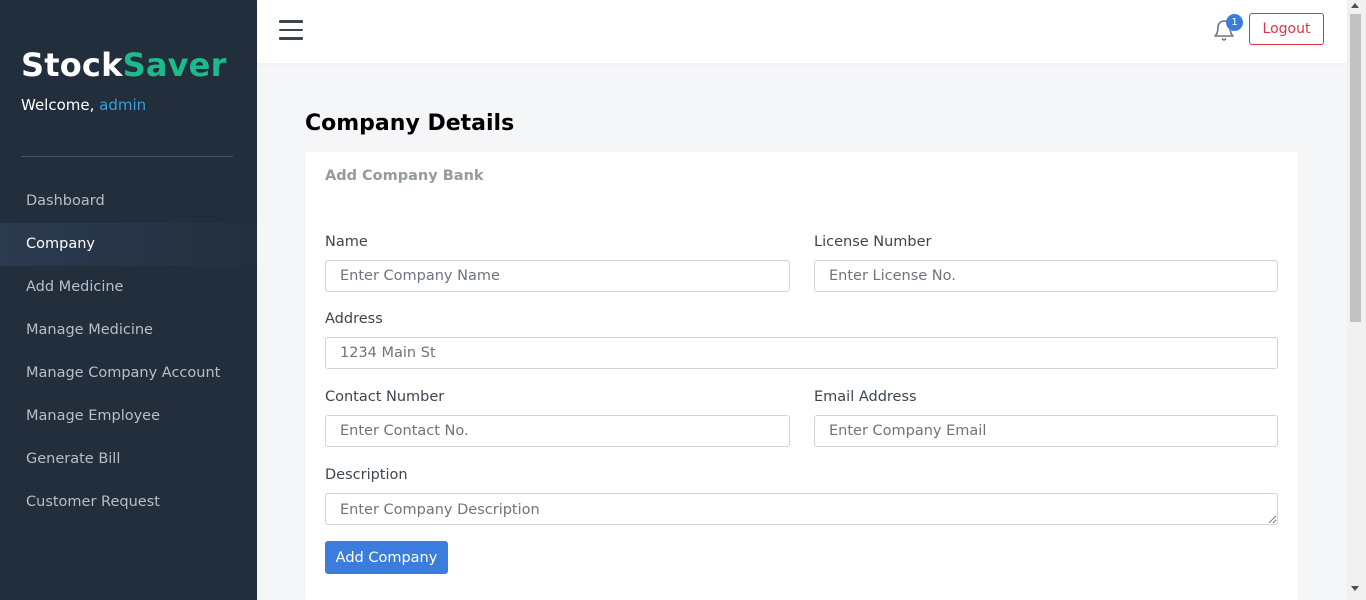 This screenshot has height=600, width=1366. I want to click on brand-name-part1: Stock, so click(72, 65).